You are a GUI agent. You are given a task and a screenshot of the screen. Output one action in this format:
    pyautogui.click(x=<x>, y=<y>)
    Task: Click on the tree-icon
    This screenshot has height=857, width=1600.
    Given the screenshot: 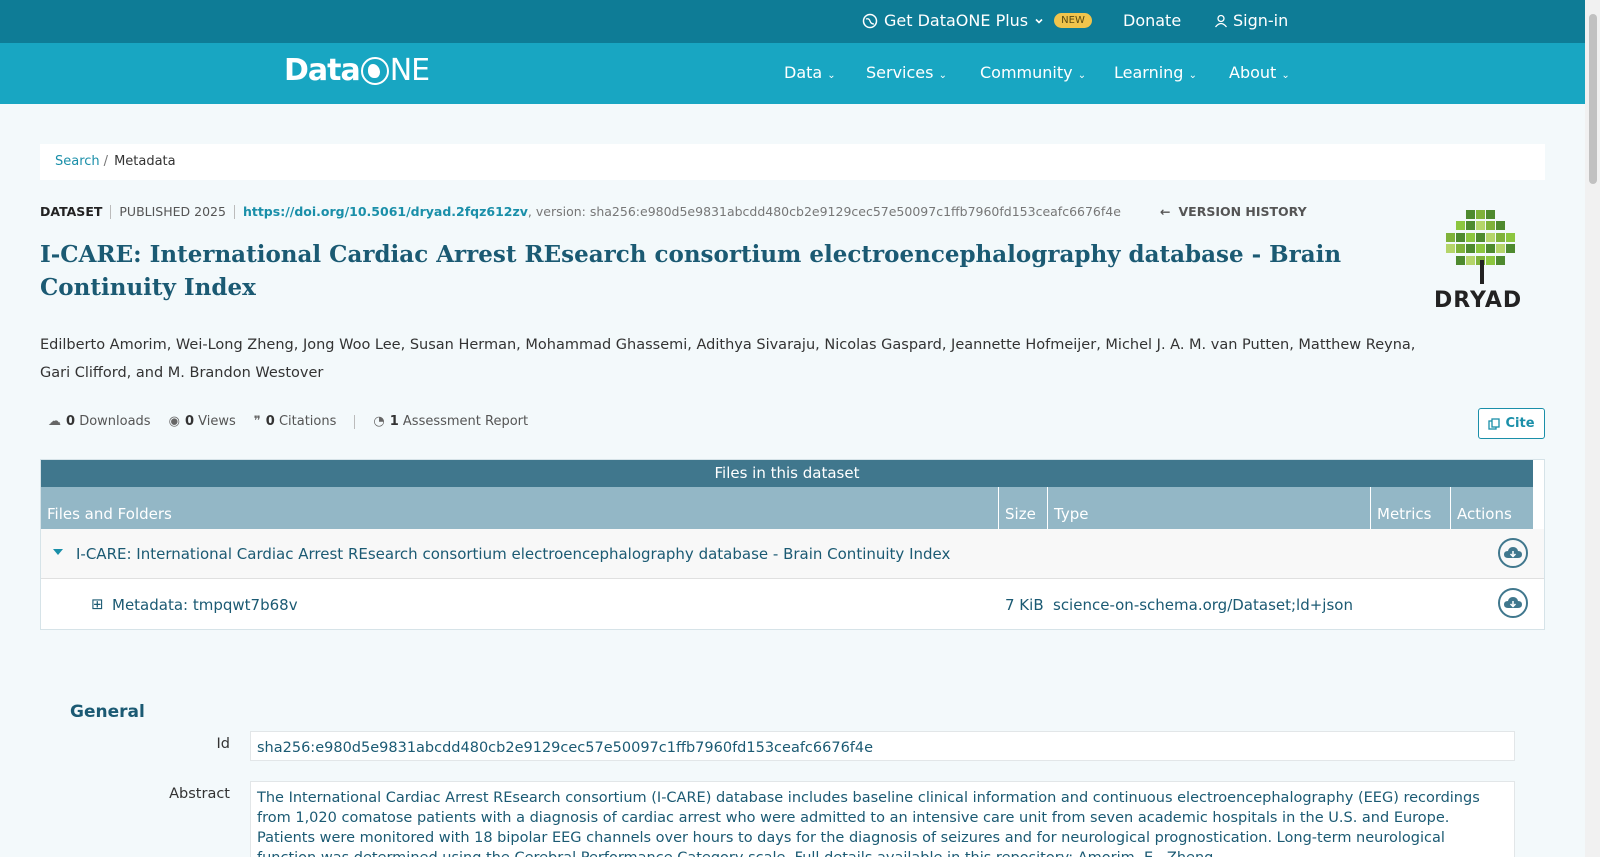 What is the action you would take?
    pyautogui.click(x=1481, y=238)
    